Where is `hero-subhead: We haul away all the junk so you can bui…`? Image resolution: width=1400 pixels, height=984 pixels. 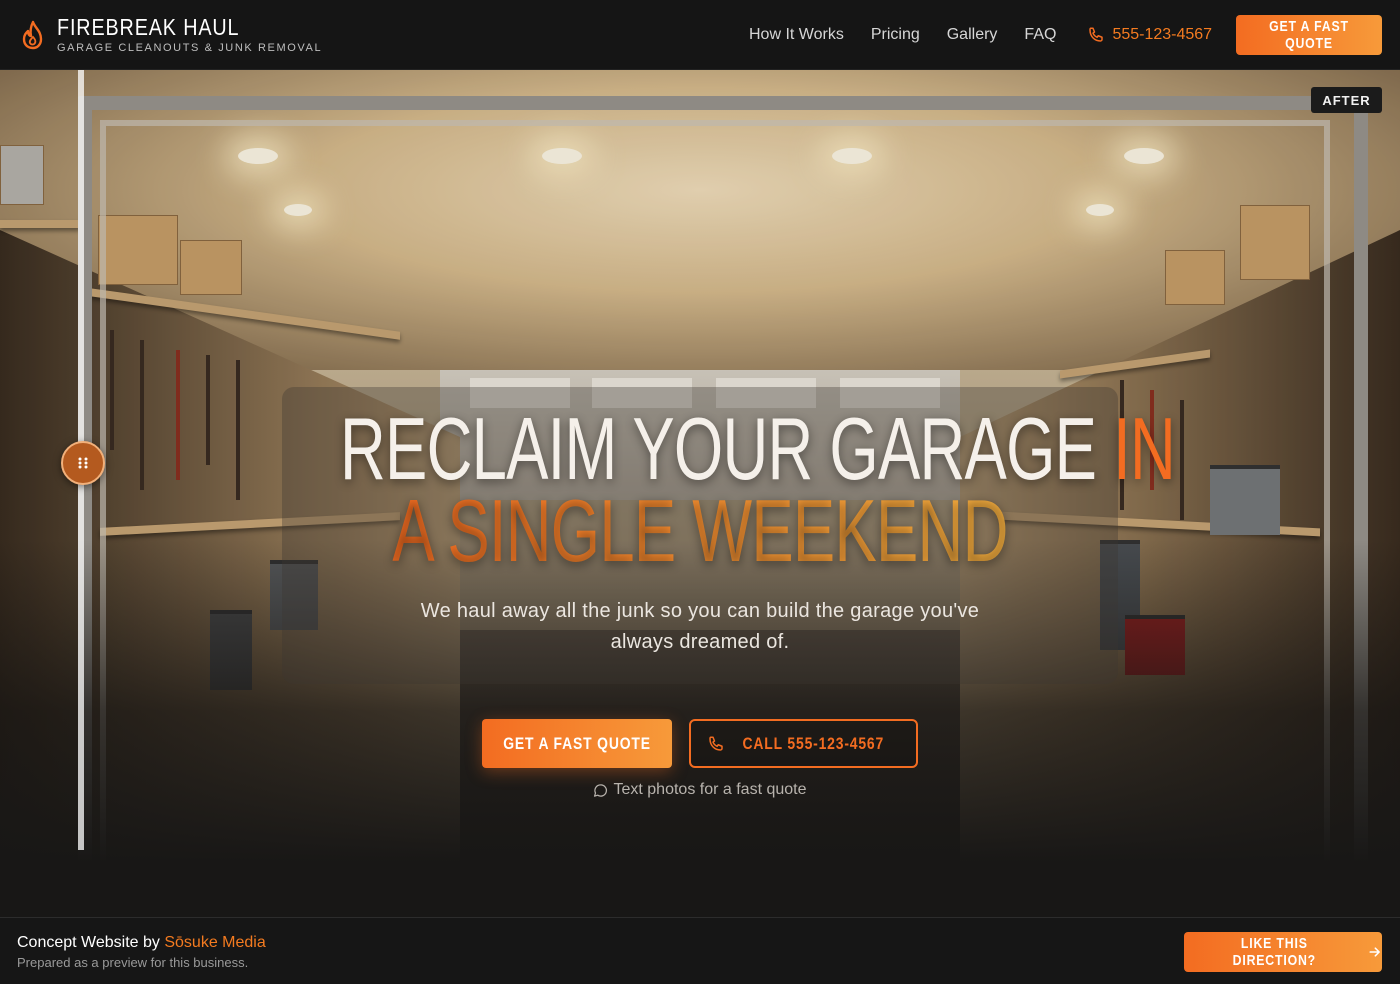
hero-subhead: We haul away all the junk so you can bui… is located at coordinates (700, 626).